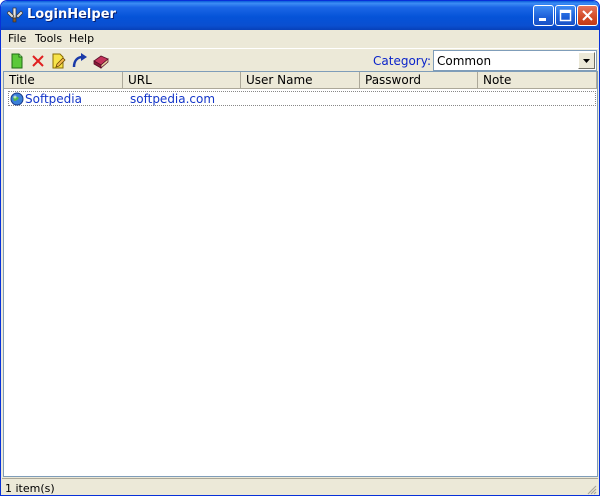  What do you see at coordinates (542, 19) in the screenshot?
I see `minimize-icon` at bounding box center [542, 19].